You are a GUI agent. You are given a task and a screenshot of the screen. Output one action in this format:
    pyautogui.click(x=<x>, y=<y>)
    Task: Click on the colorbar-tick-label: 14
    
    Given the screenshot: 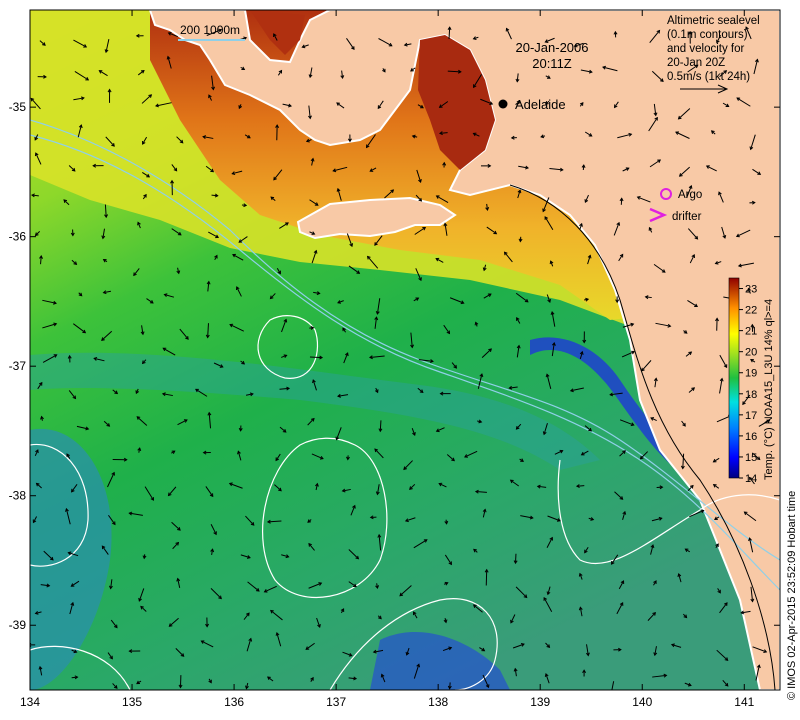 What is the action you would take?
    pyautogui.click(x=751, y=479)
    